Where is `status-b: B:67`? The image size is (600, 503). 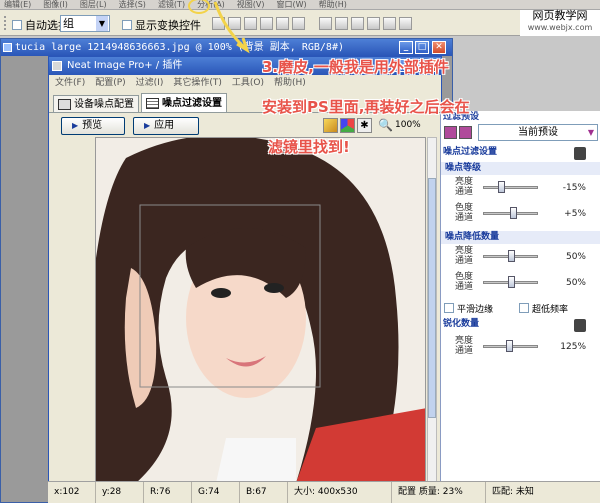
status-b: B:67 is located at coordinates (264, 492).